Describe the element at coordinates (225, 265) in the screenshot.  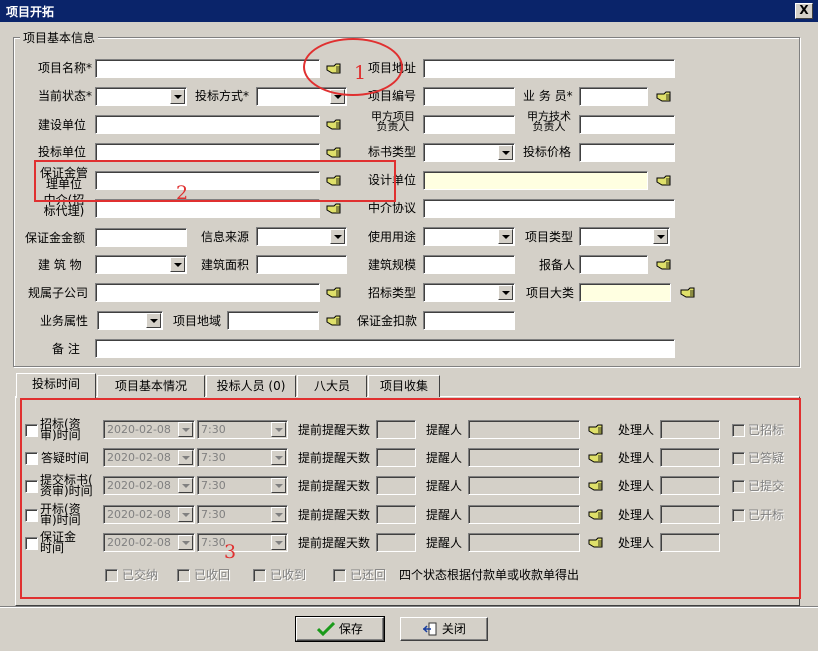
I see `building-area-label: 建筑面积` at that location.